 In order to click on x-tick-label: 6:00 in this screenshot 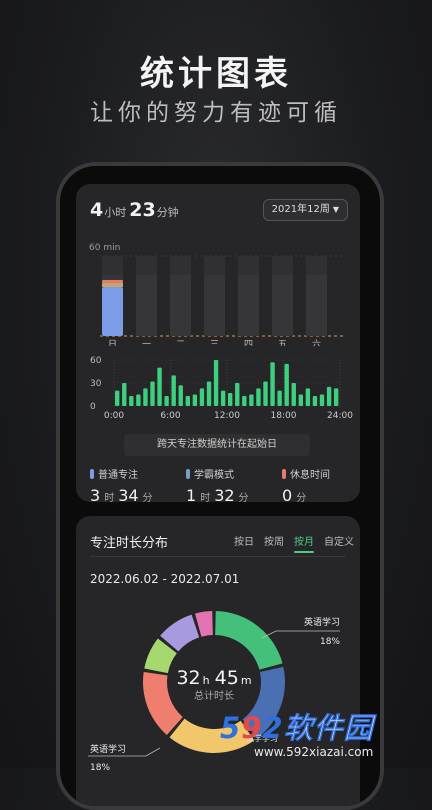, I will do `click(170, 416)`.